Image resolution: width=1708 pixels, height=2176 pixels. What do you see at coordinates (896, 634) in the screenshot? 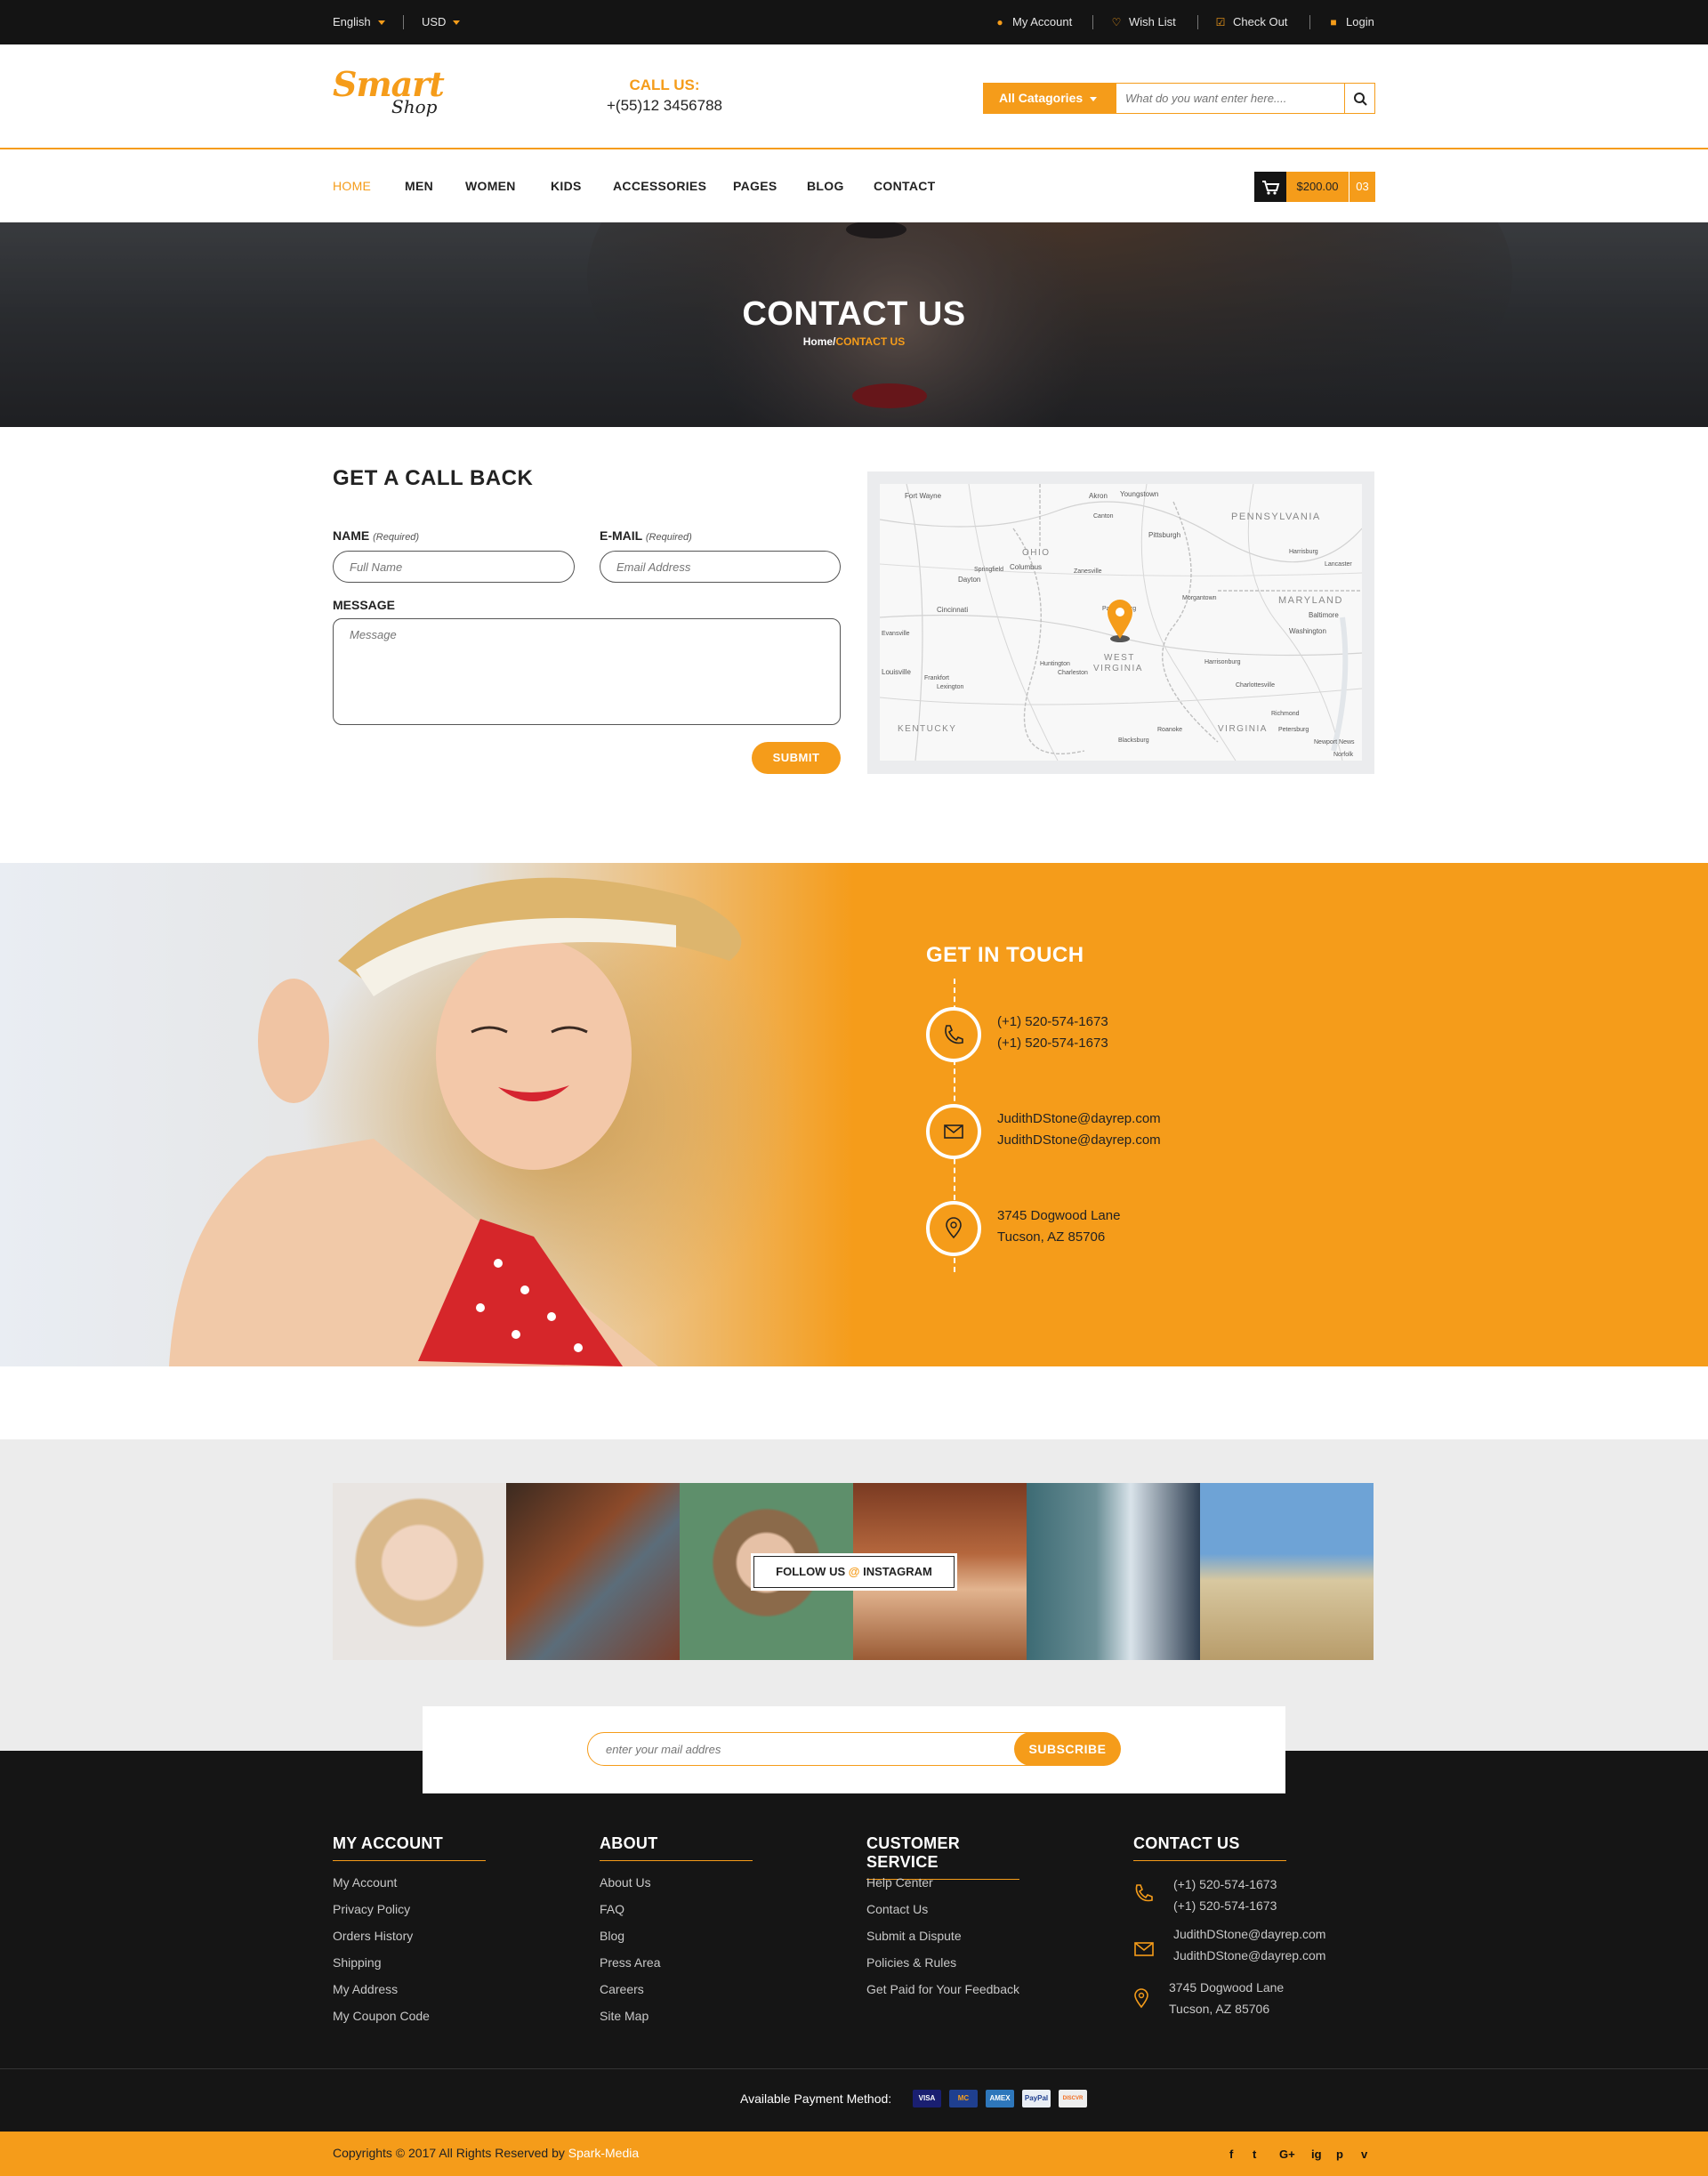
I see `map-label: Evansville` at bounding box center [896, 634].